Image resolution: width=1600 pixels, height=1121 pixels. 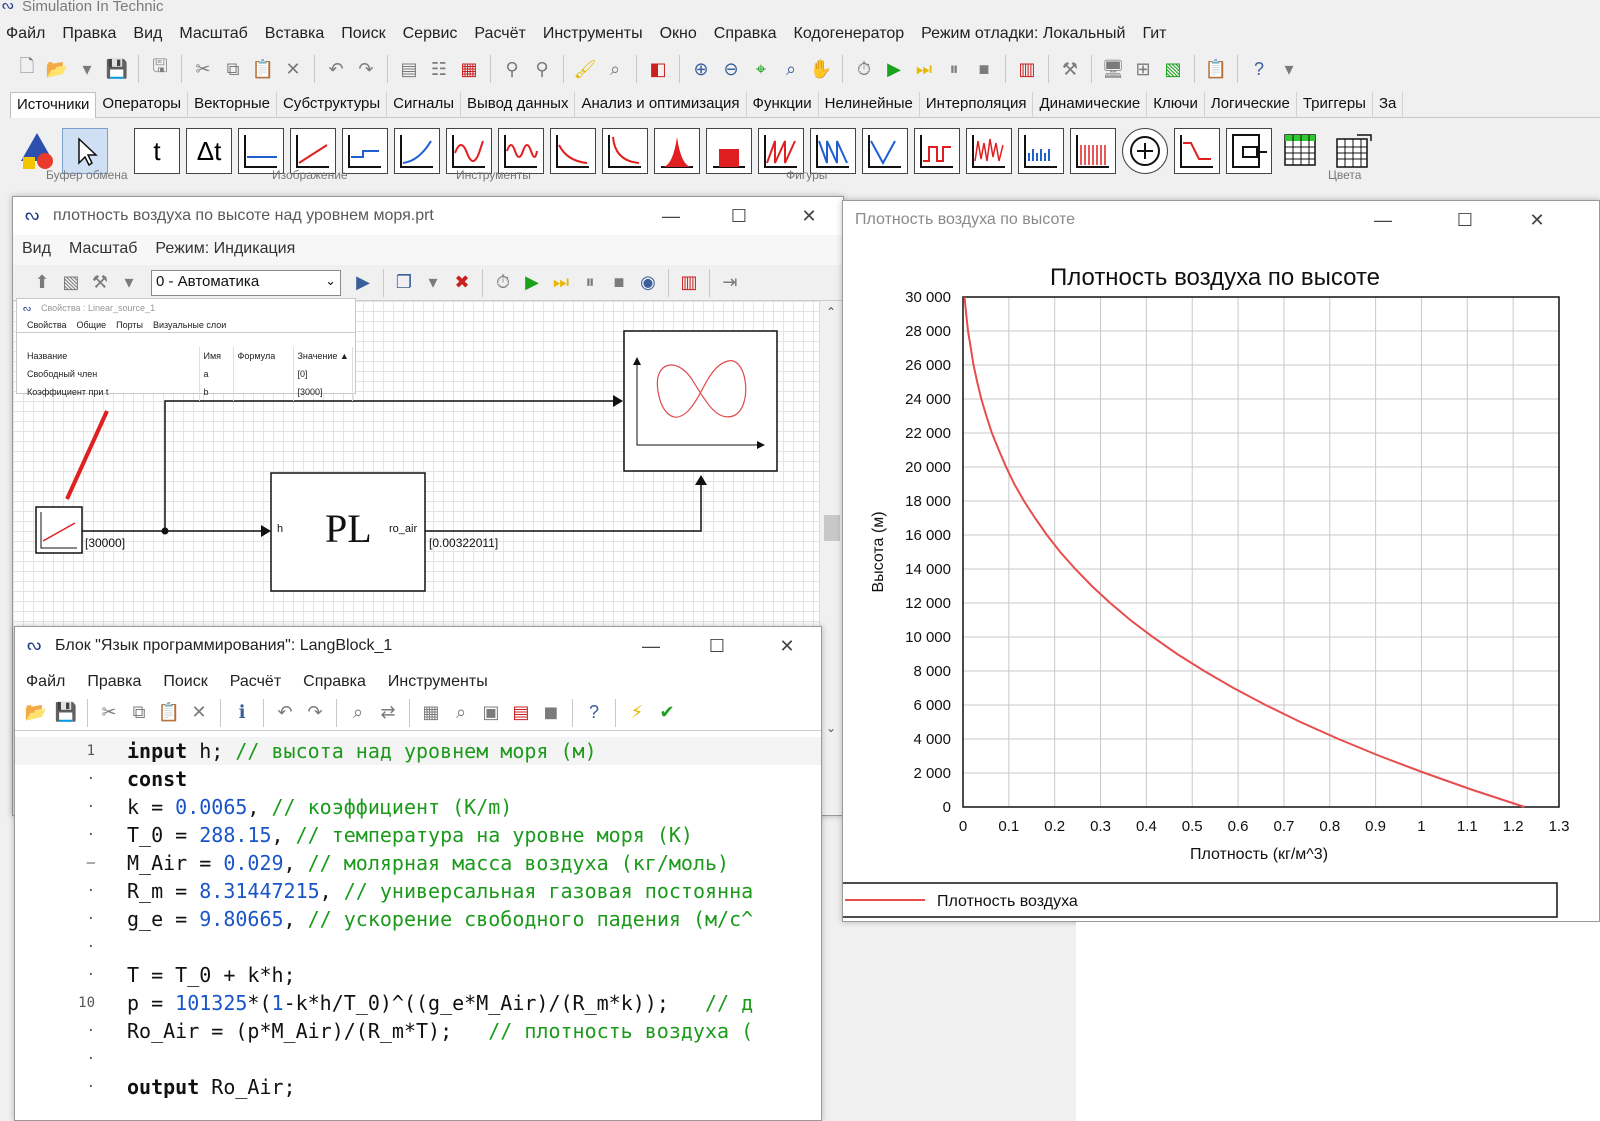 What do you see at coordinates (1025, 34) in the screenshot?
I see `menu-debug-mode: Режим отладки: Локальный` at bounding box center [1025, 34].